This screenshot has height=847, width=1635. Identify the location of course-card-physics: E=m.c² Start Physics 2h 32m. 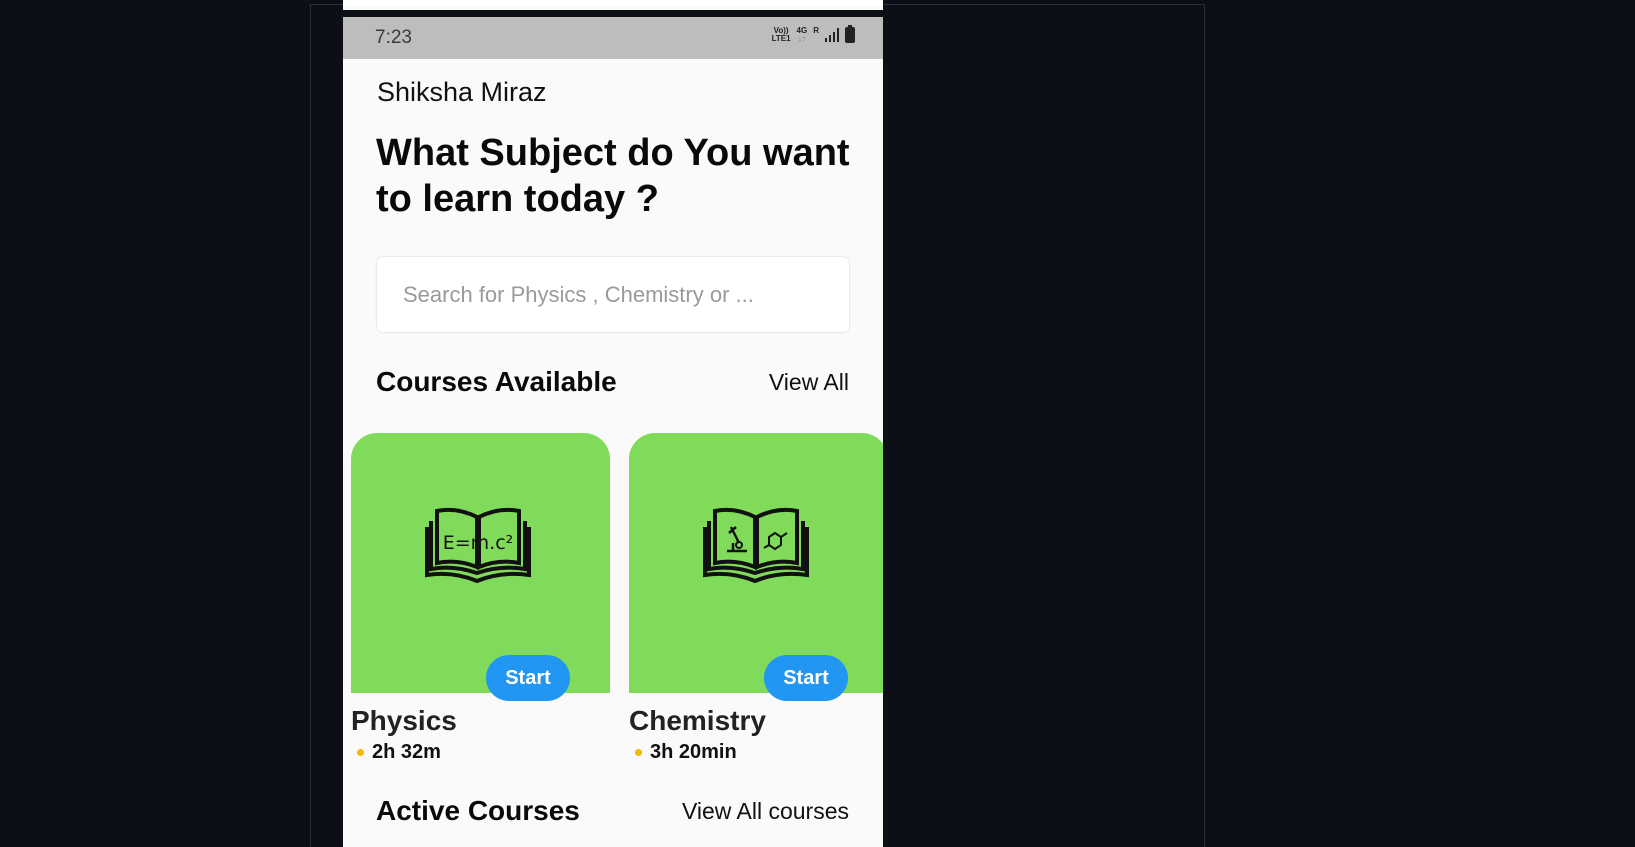
(480, 598).